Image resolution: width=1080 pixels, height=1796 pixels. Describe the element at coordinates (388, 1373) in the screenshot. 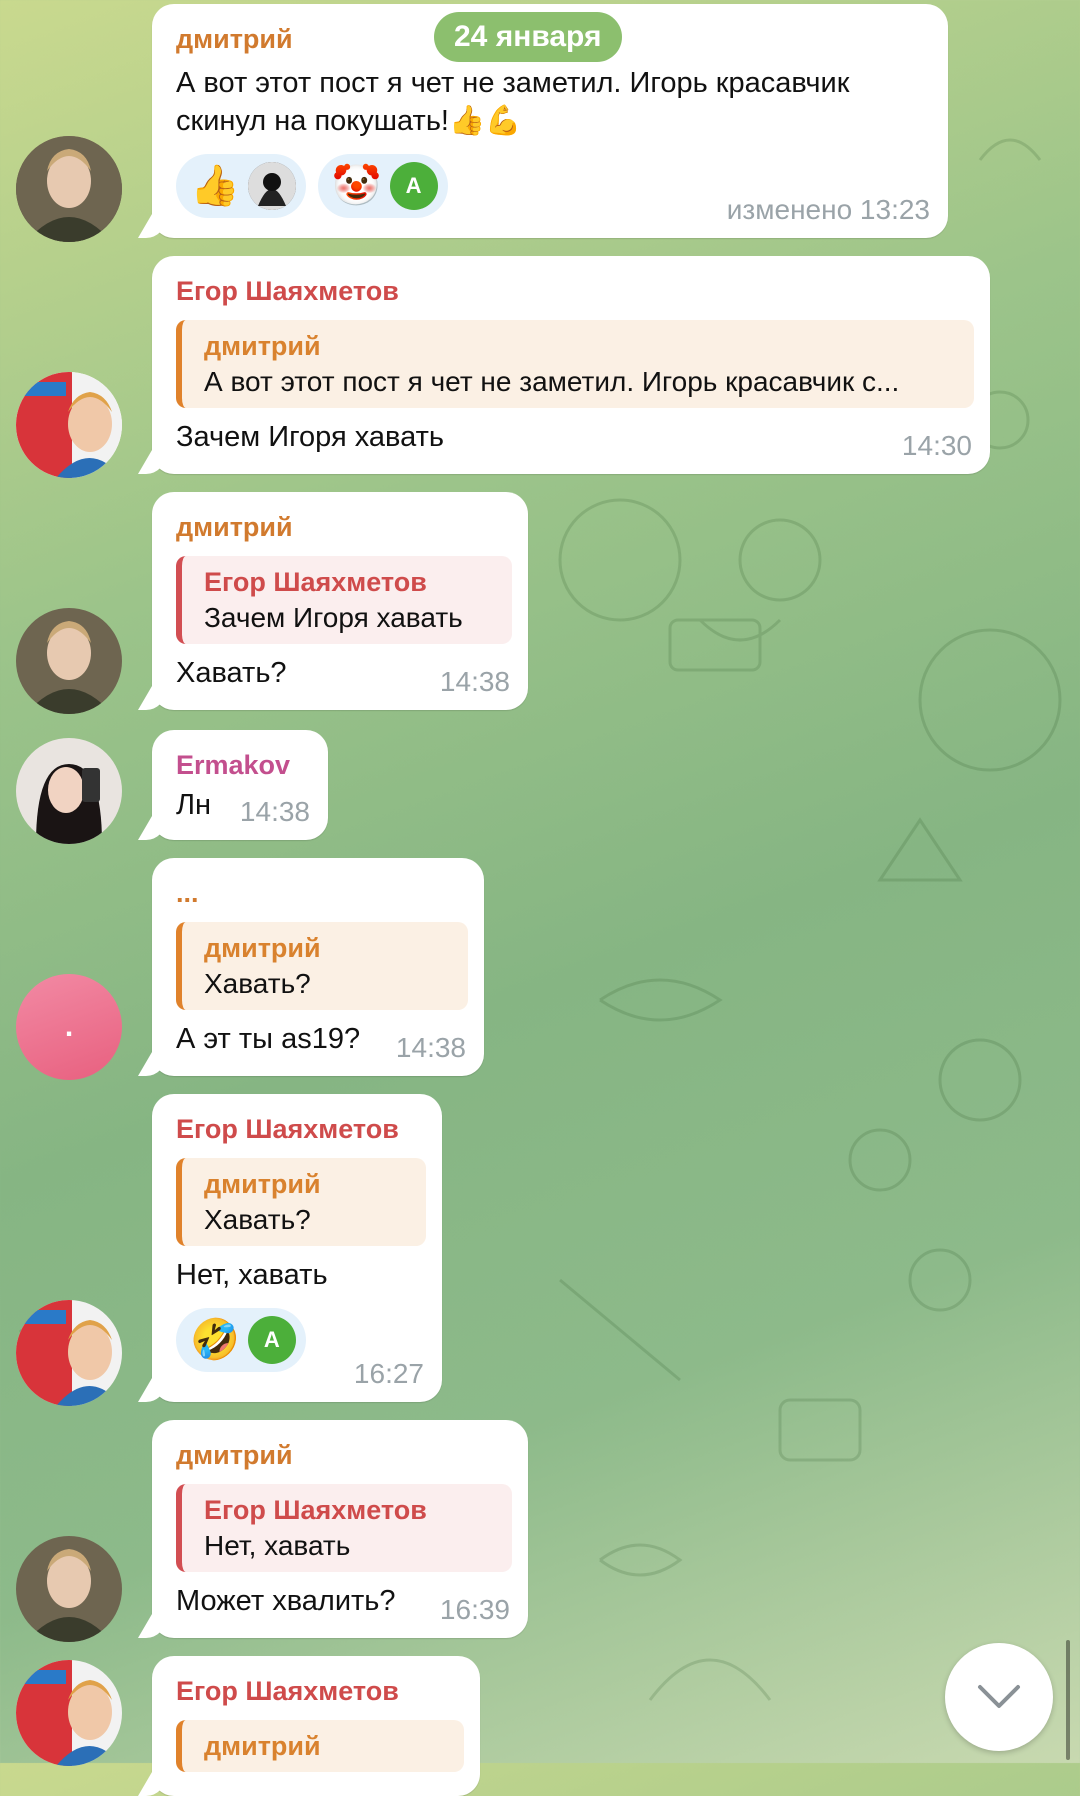

I see `message-time: 16:27` at that location.